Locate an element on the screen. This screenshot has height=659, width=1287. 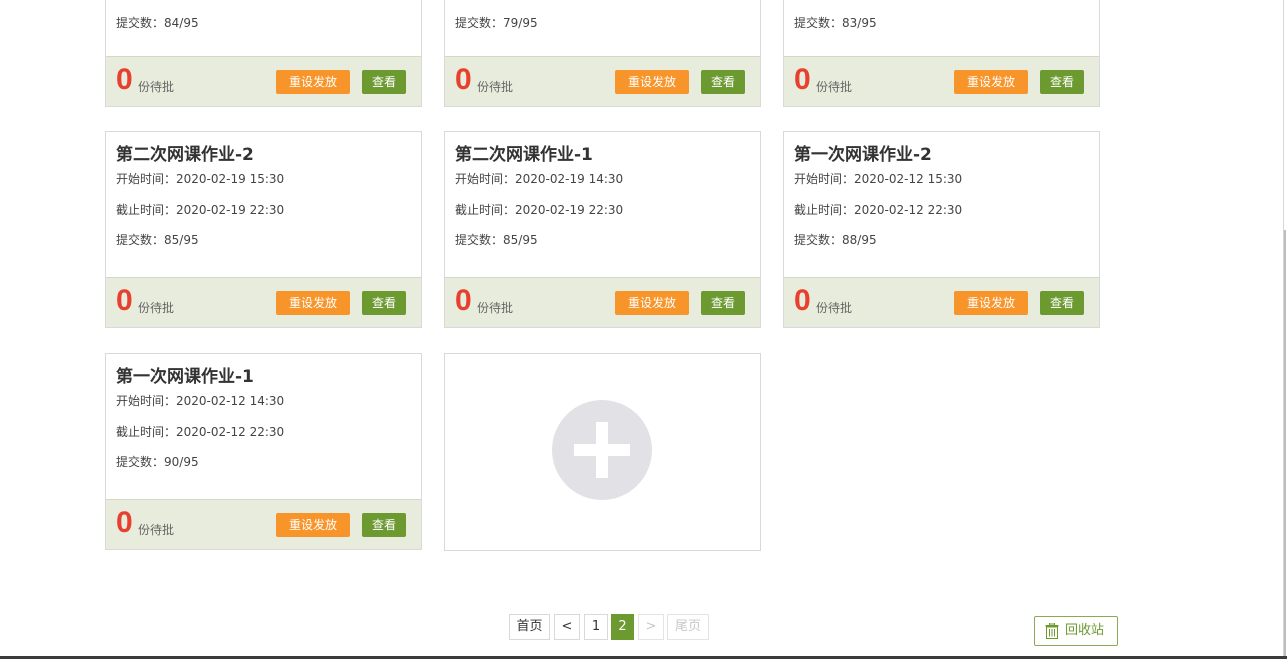
recycle-bin-button: 回收站 is located at coordinates (1076, 631).